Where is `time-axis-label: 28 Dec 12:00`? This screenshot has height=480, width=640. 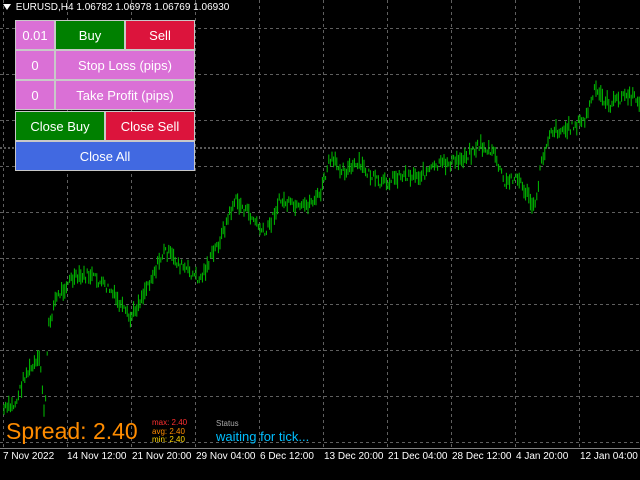 time-axis-label: 28 Dec 12:00 is located at coordinates (482, 456).